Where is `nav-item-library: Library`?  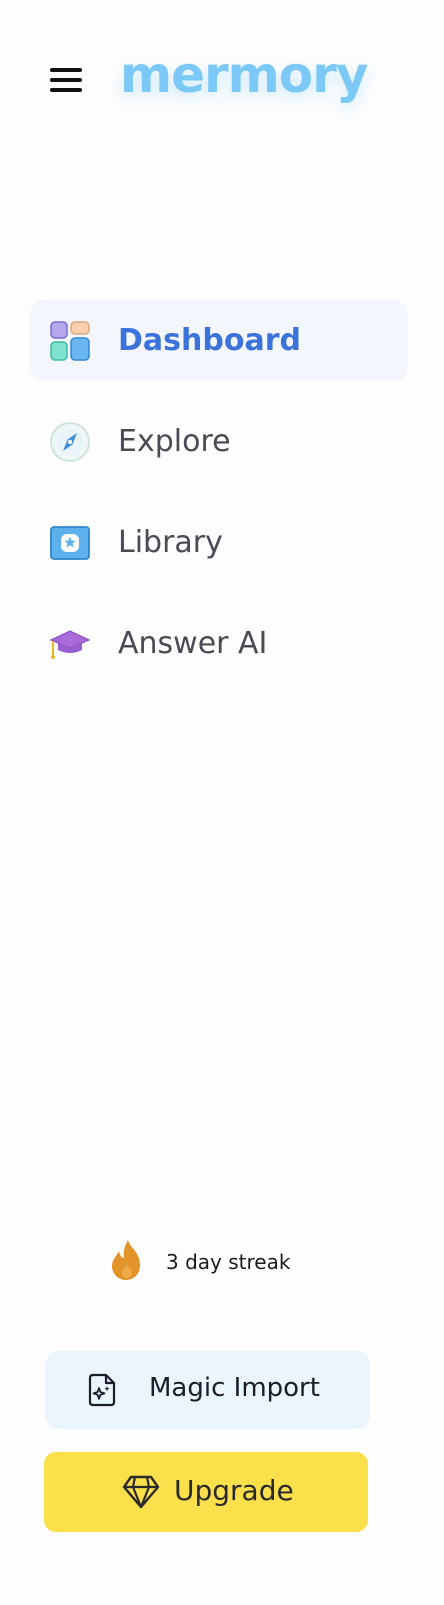 nav-item-library: Library is located at coordinates (219, 542).